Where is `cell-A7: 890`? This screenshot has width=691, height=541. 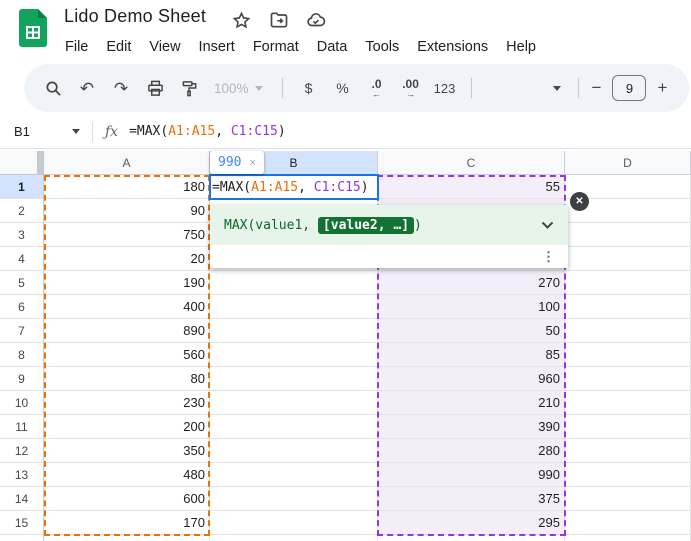 cell-A7: 890 is located at coordinates (127, 331).